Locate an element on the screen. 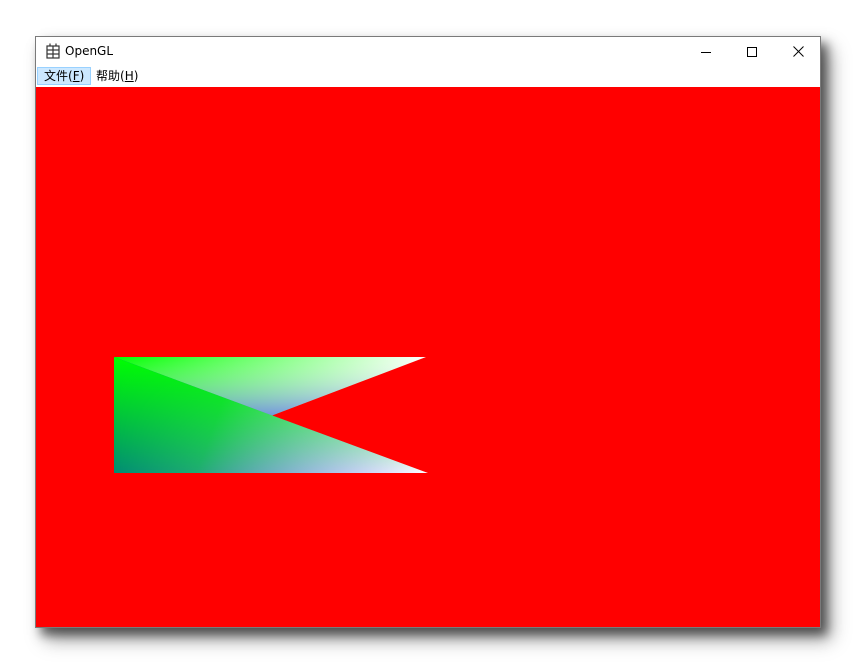  render-surface is located at coordinates (271, 415).